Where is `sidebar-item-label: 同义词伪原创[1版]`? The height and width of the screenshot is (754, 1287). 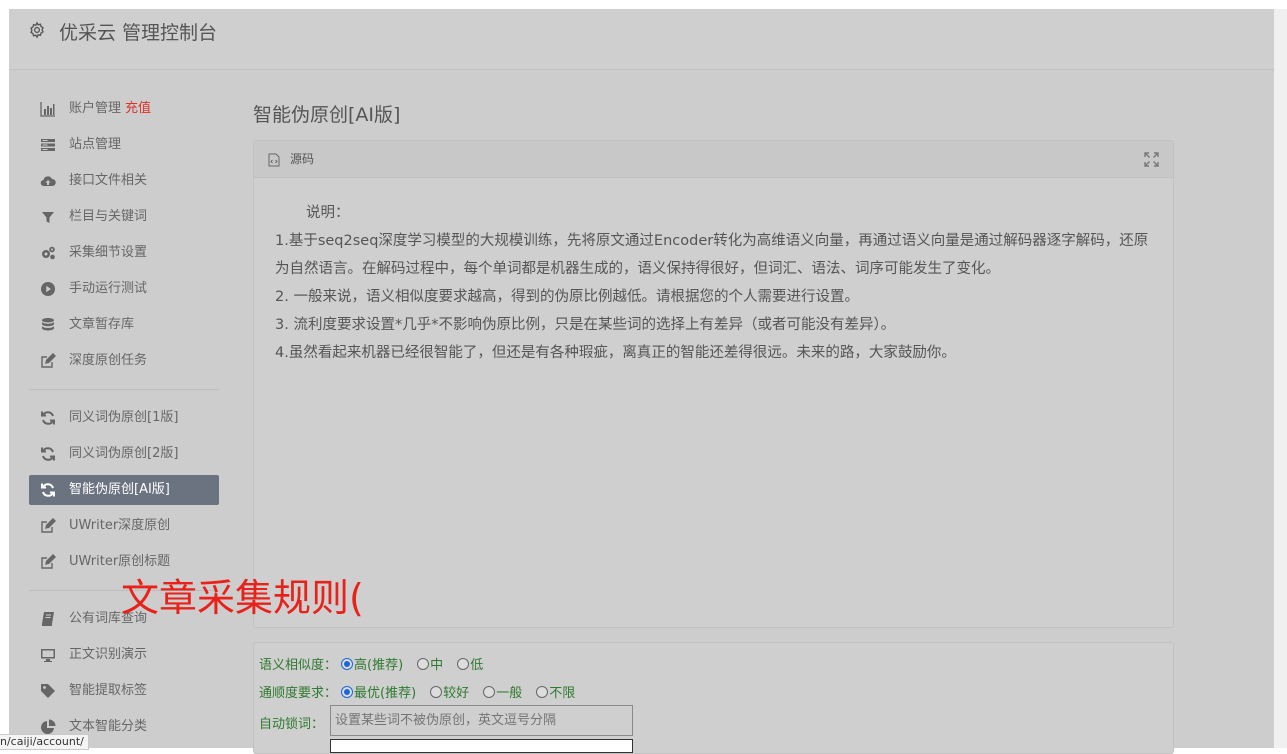 sidebar-item-label: 同义词伪原创[1版] is located at coordinates (124, 417).